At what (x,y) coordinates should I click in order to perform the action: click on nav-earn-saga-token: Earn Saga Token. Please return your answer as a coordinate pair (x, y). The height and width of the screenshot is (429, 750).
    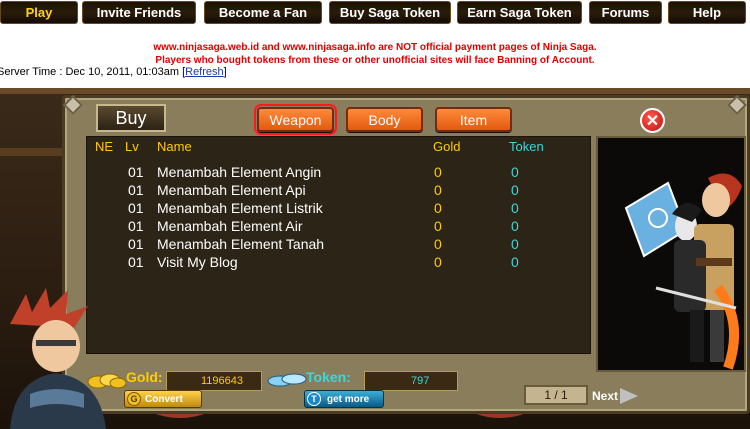
    Looking at the image, I should click on (519, 12).